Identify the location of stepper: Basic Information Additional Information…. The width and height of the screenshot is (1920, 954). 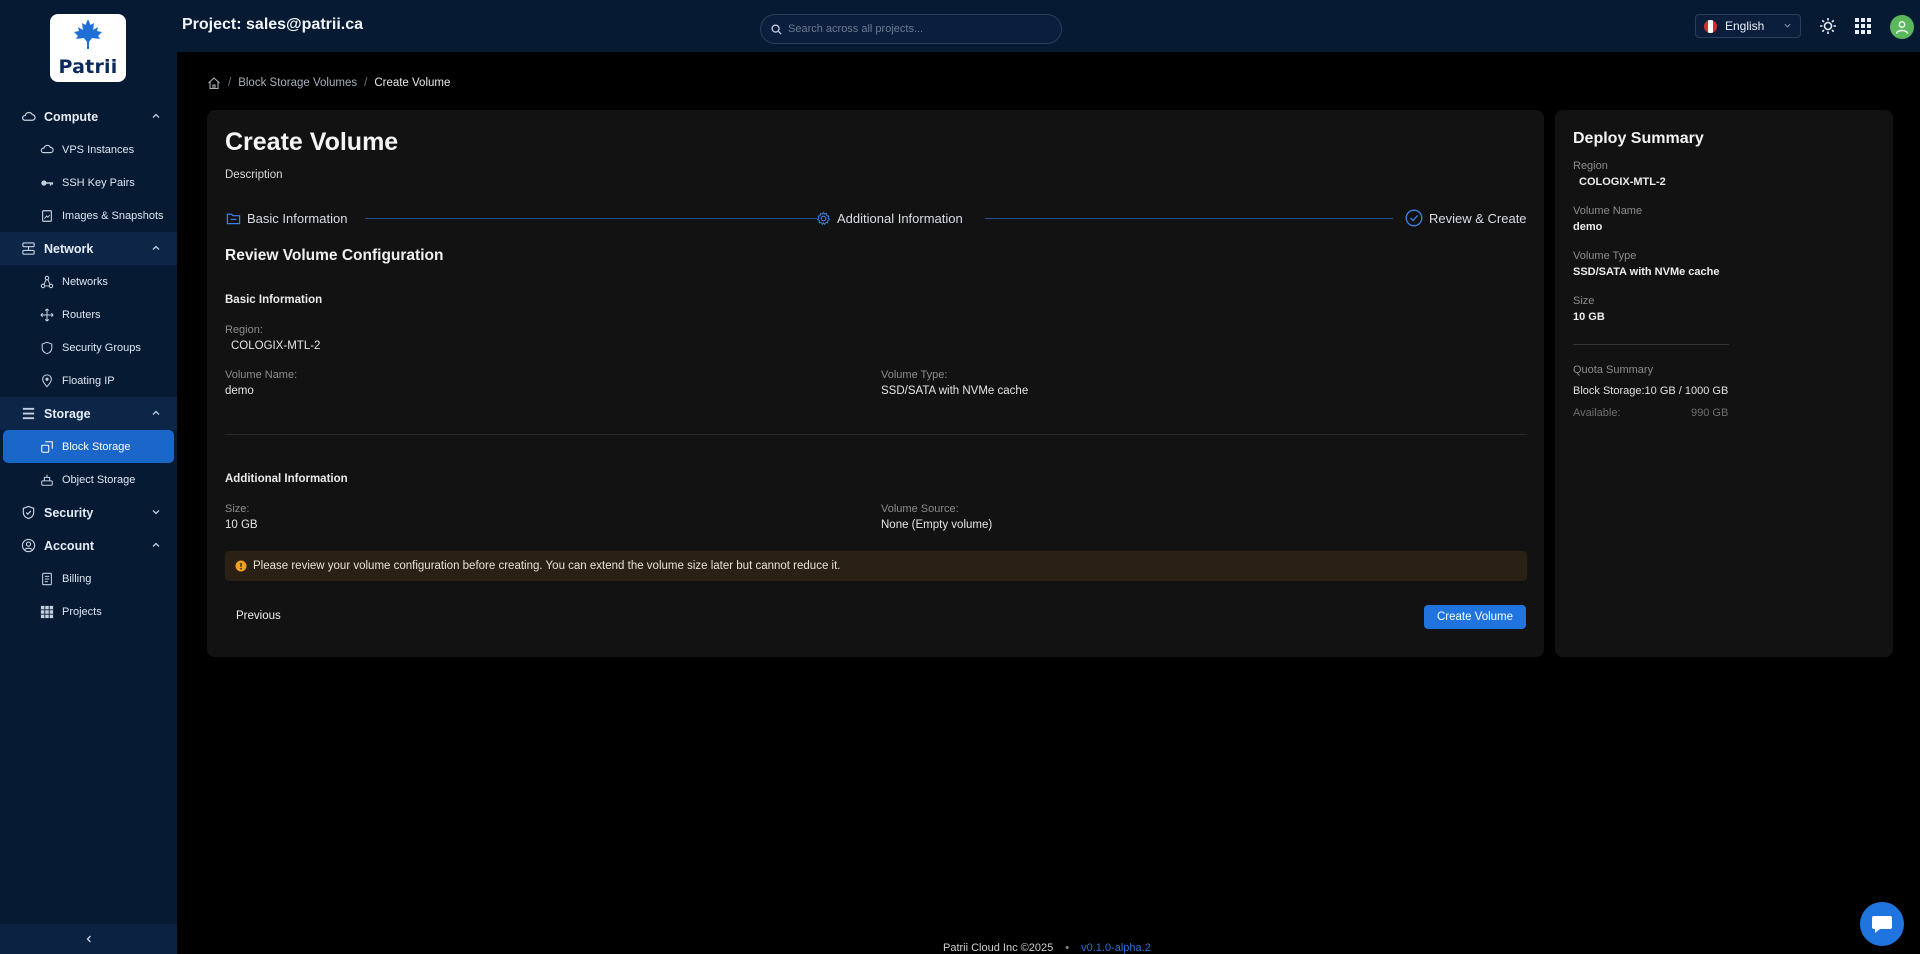
(876, 218).